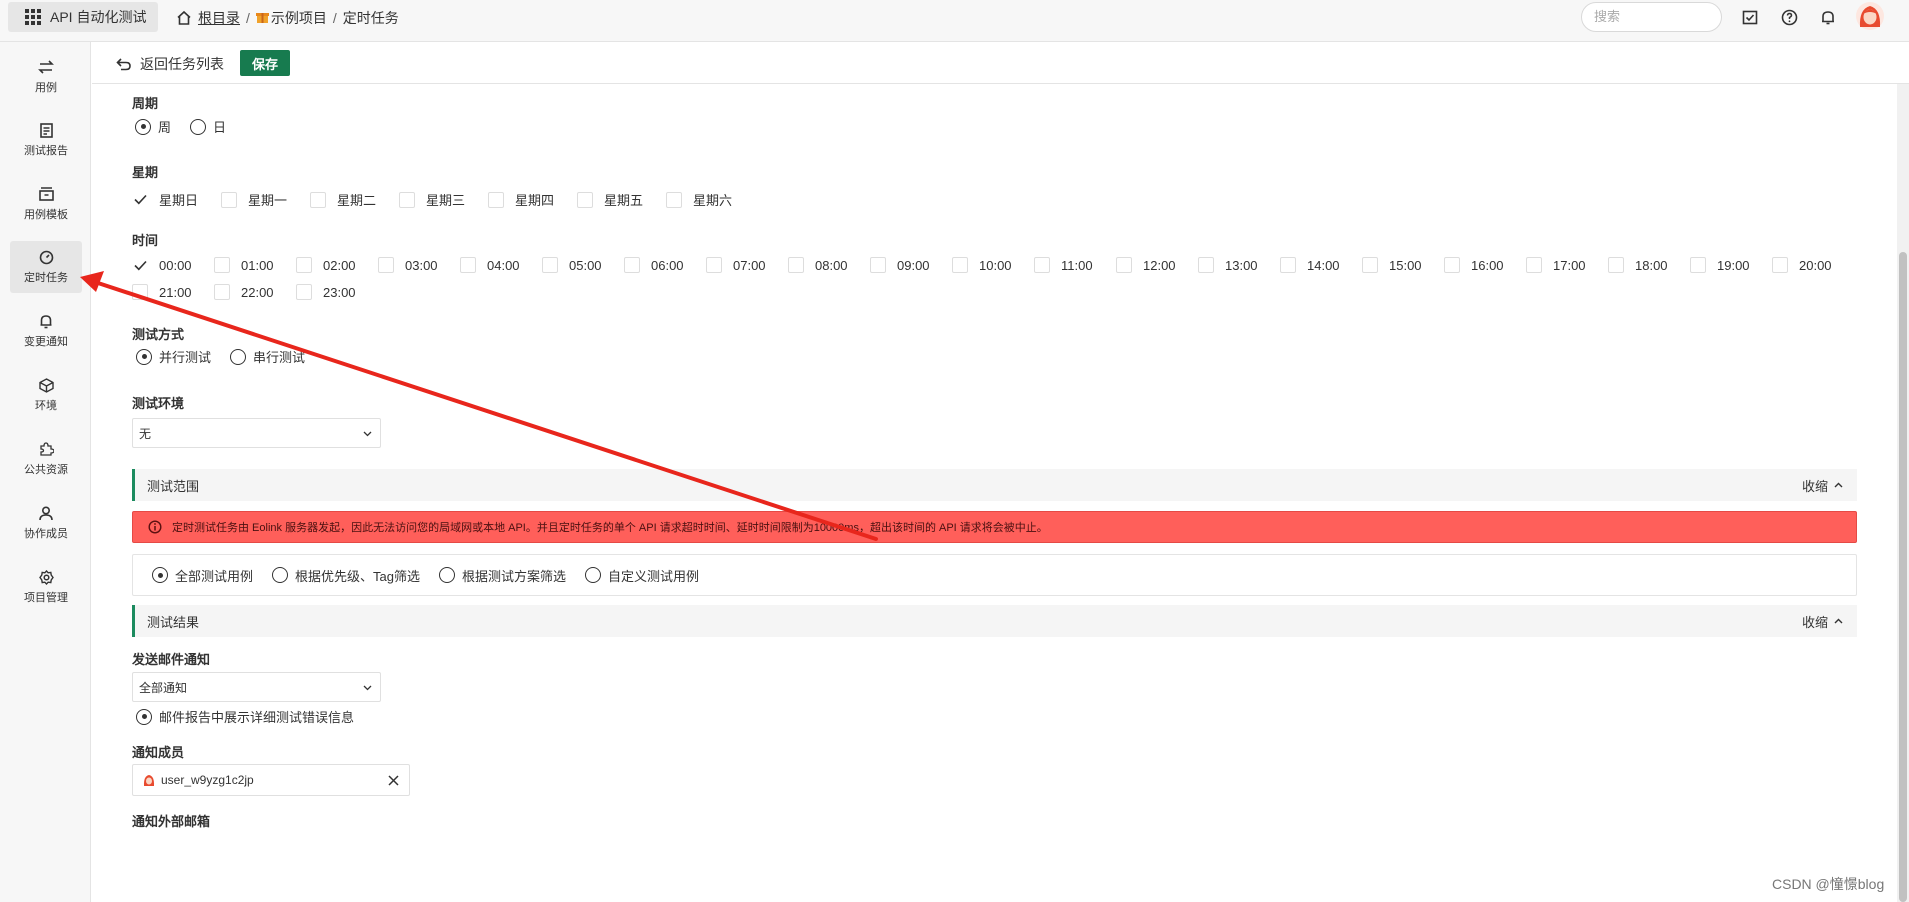 The width and height of the screenshot is (1909, 902). I want to click on scope-option-all: 全部测试用例, so click(202, 575).